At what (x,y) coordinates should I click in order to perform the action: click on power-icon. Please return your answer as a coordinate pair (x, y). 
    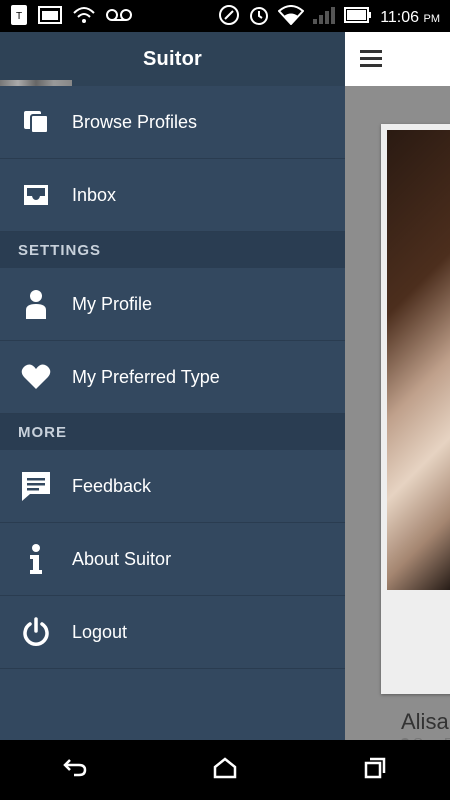
    Looking at the image, I should click on (36, 632).